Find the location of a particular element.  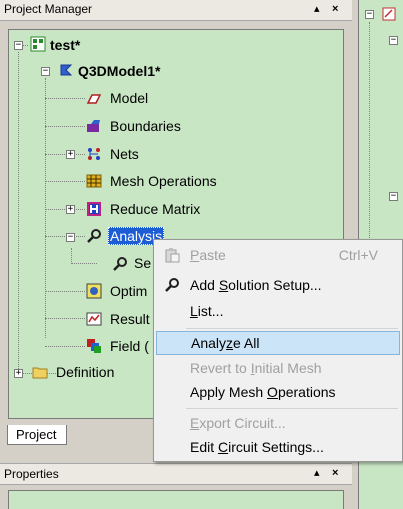

optimetrics-icon is located at coordinates (94, 291).